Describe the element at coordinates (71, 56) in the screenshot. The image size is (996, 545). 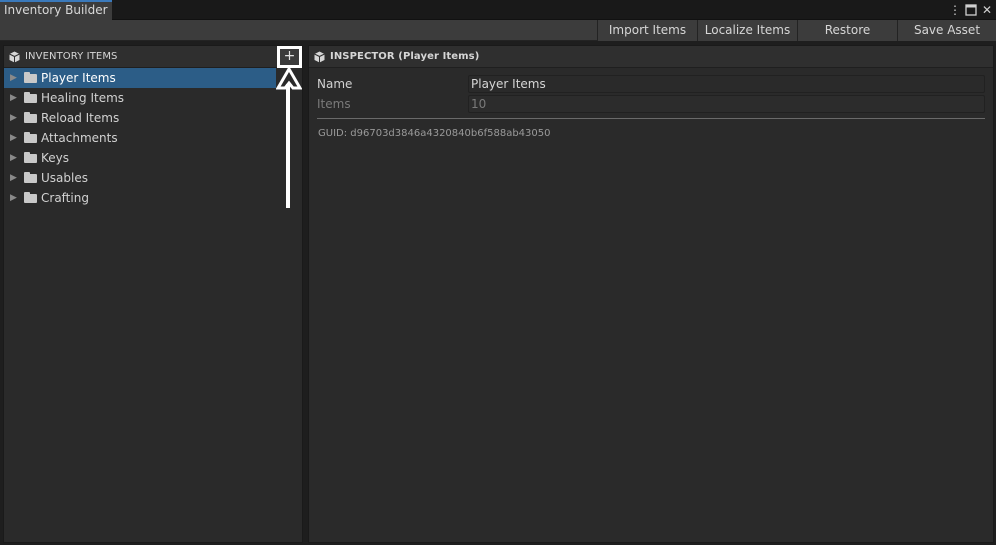
I see `inventory-panel-title: INVENTORY ITEMS` at that location.